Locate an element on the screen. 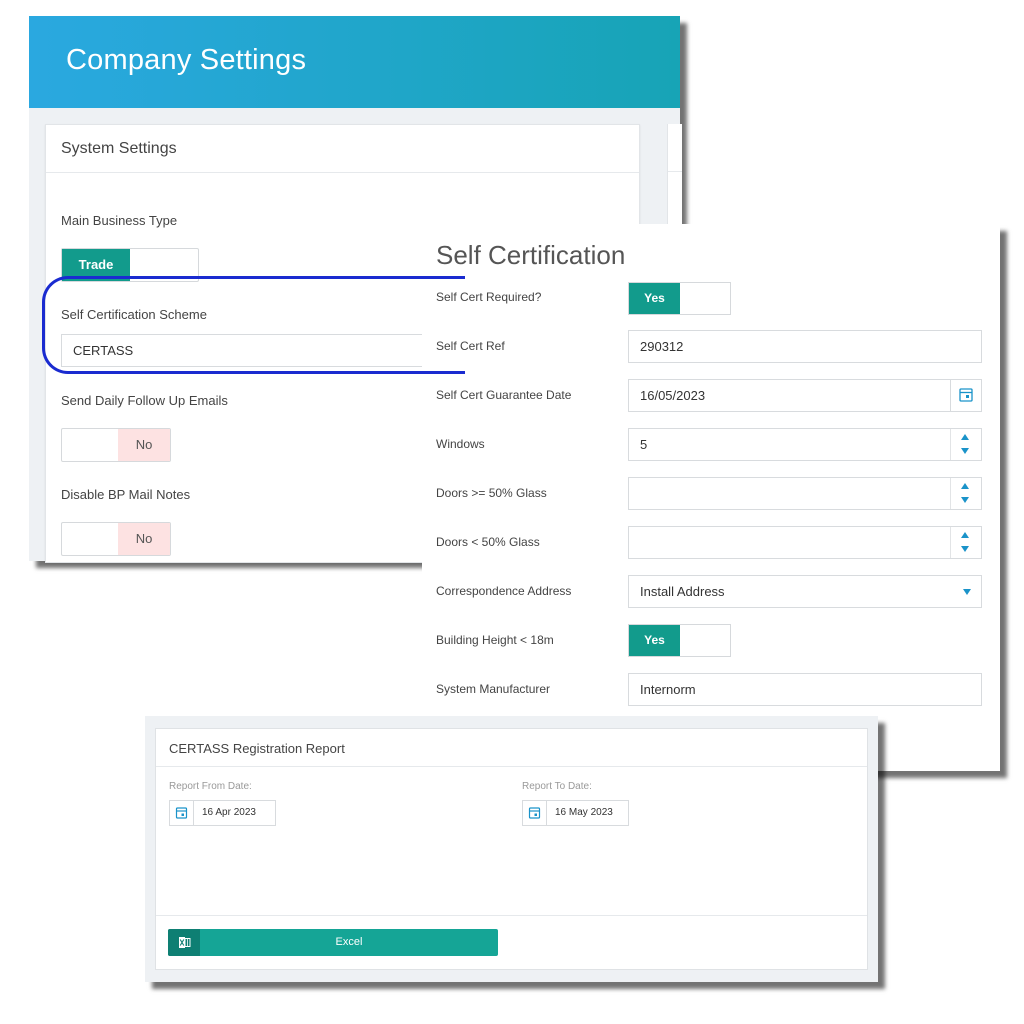  doors-ge-50-stepper is located at coordinates (805, 493).